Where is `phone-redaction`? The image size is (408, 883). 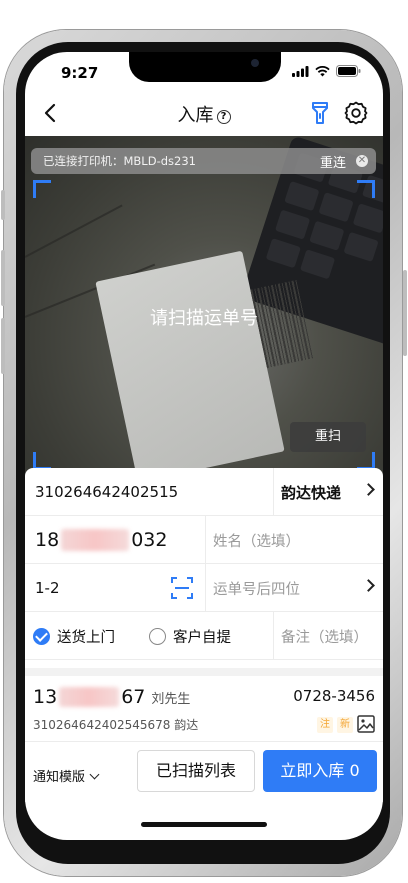 phone-redaction is located at coordinates (95, 540).